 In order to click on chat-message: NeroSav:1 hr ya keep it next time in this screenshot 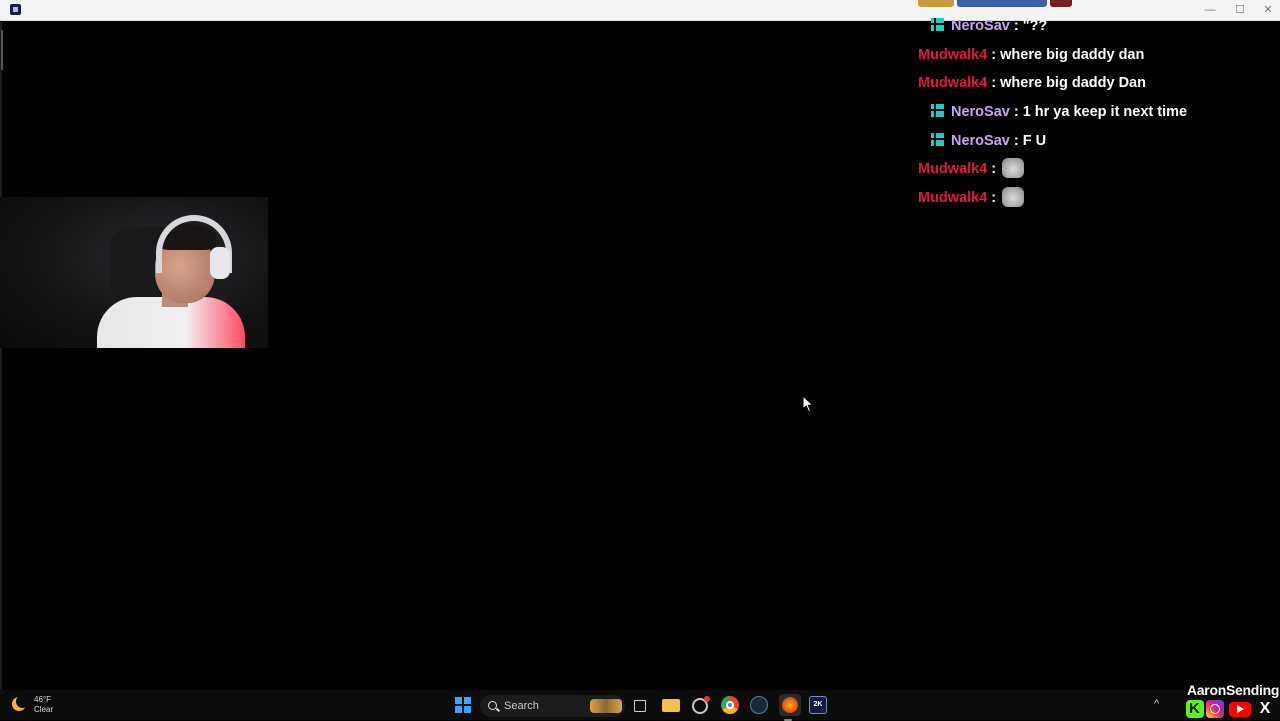, I will do `click(1059, 112)`.